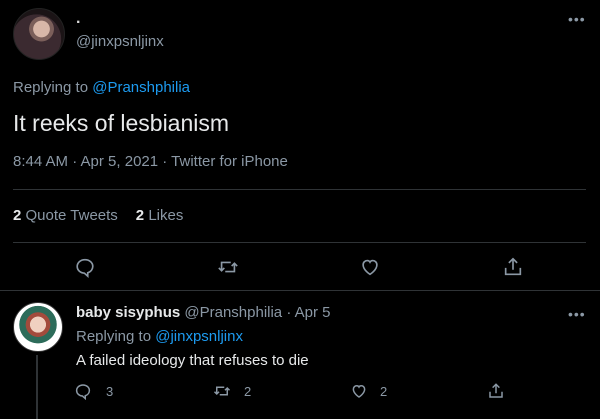 The width and height of the screenshot is (600, 419). I want to click on tweet-stats: 2 Quote Tweets 2 Likes, so click(98, 215).